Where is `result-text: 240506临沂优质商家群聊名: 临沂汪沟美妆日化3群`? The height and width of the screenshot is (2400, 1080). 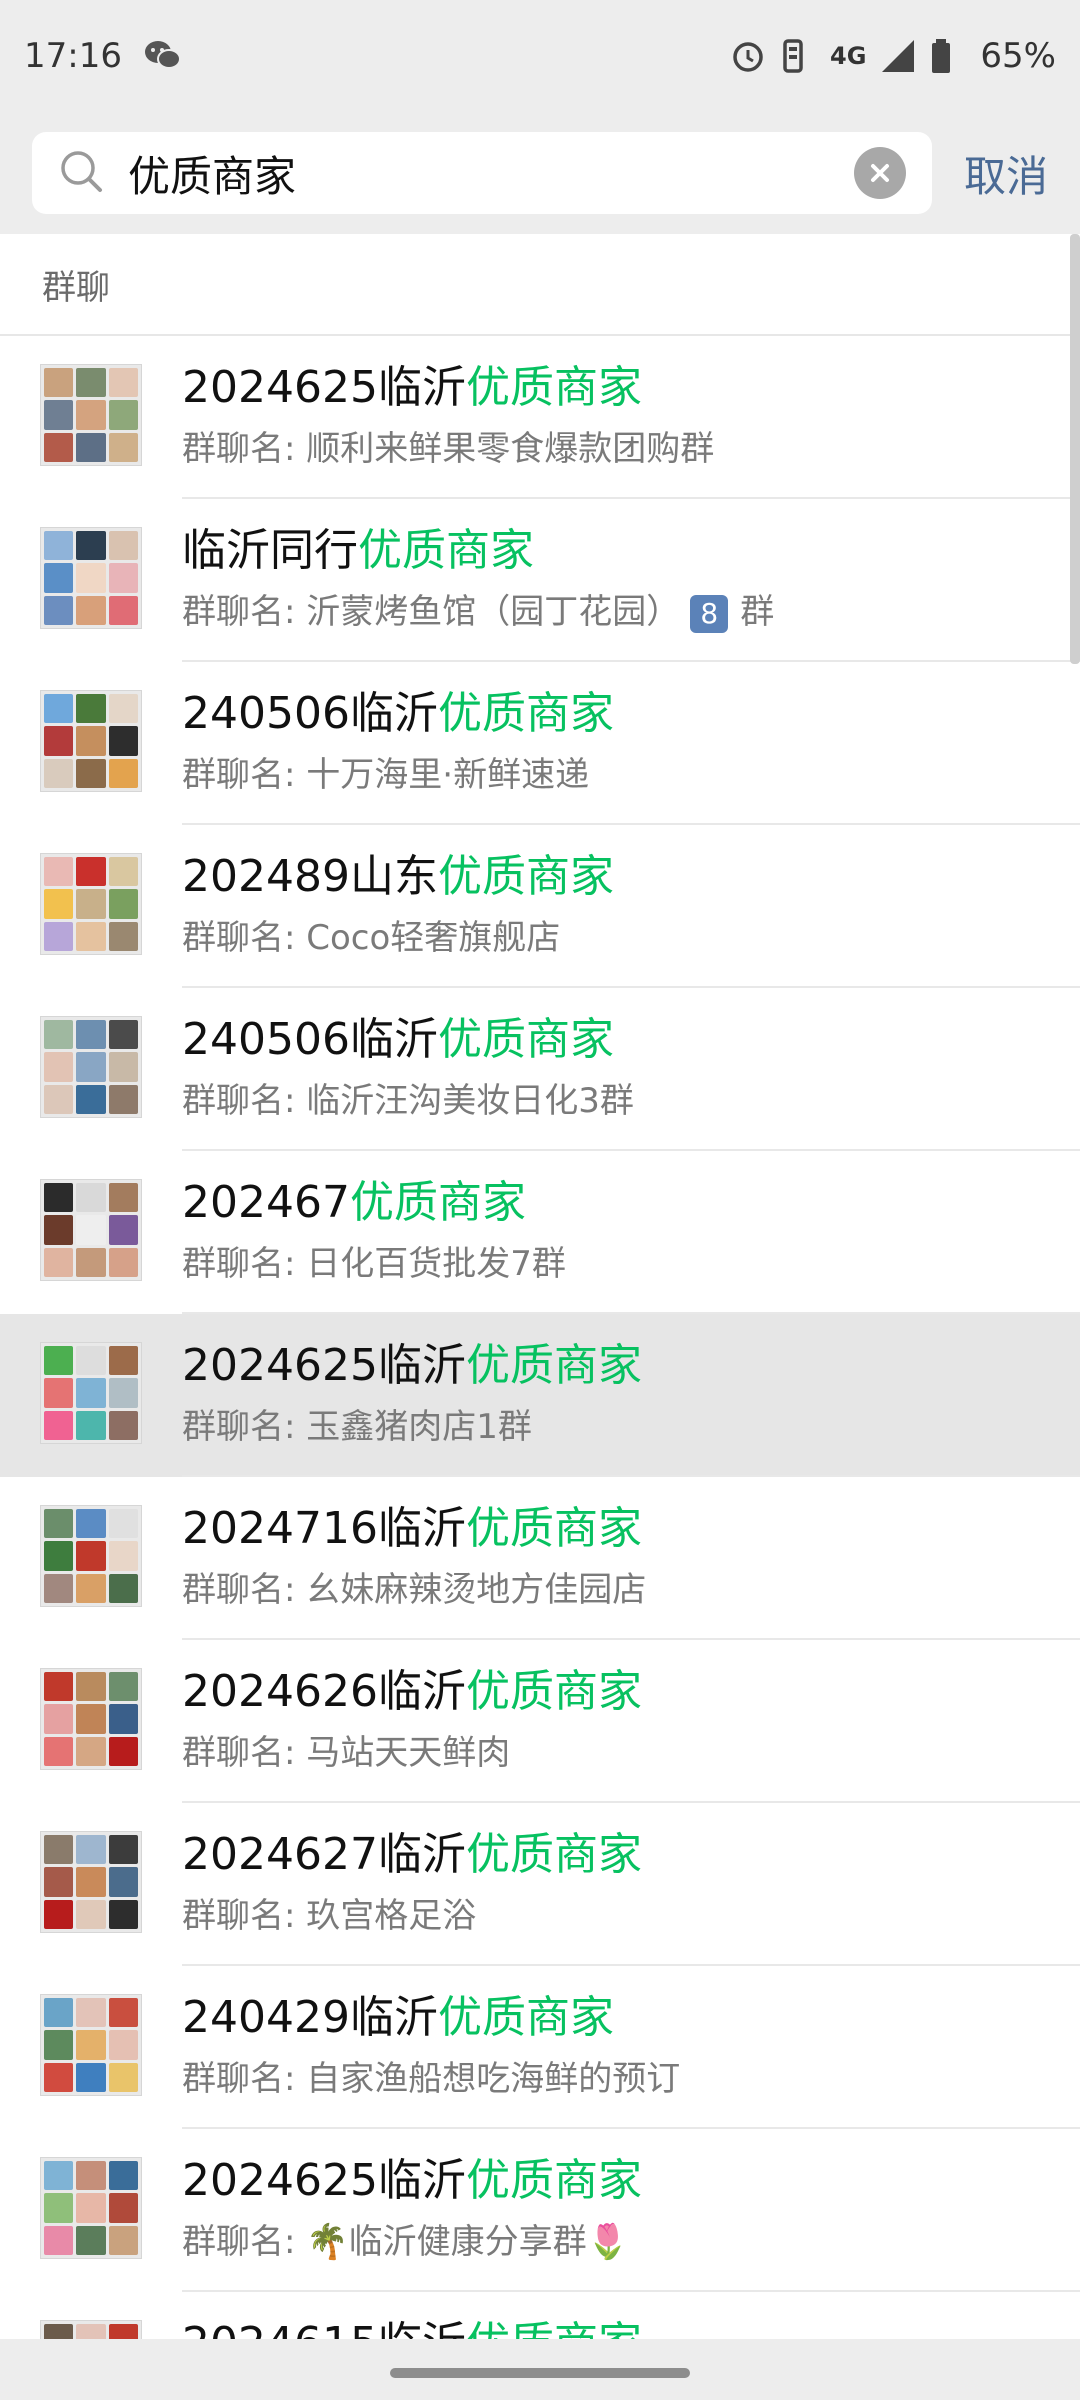
result-text: 240506临沂优质商家群聊名: 临沂汪沟美妆日化3群 is located at coordinates (631, 1068).